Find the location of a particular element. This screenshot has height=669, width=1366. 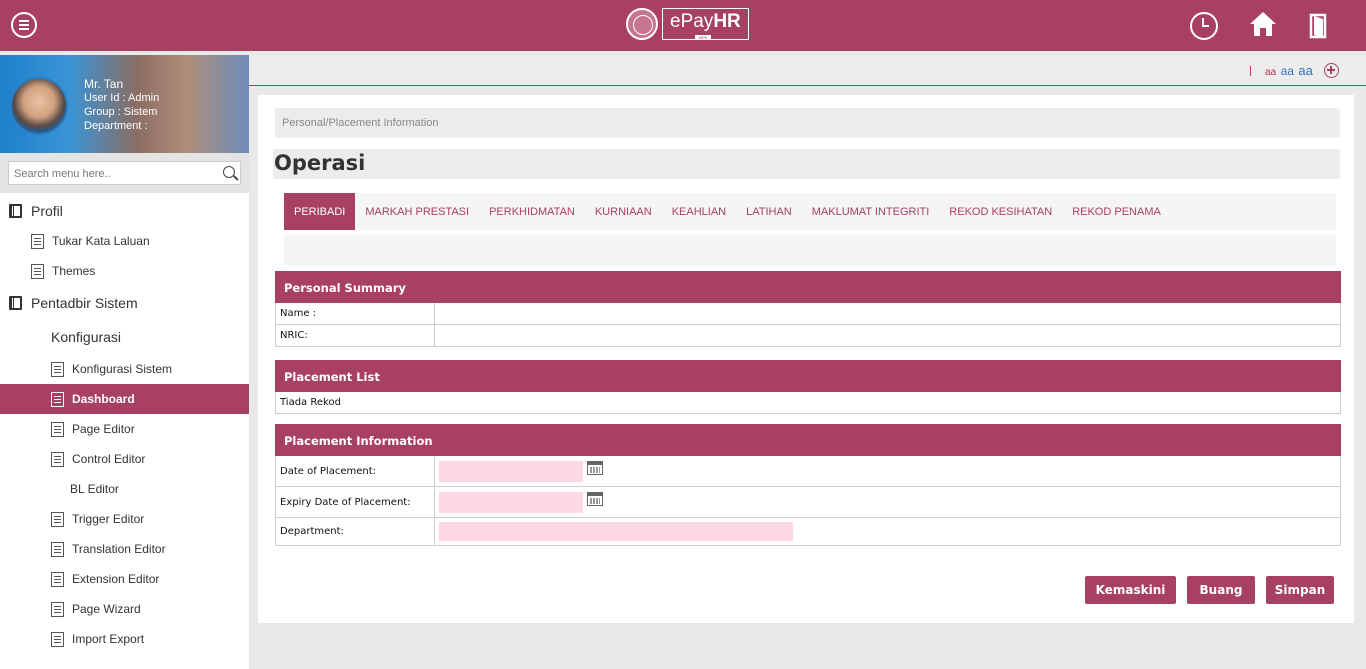

logo-suffix: HR is located at coordinates (727, 21).